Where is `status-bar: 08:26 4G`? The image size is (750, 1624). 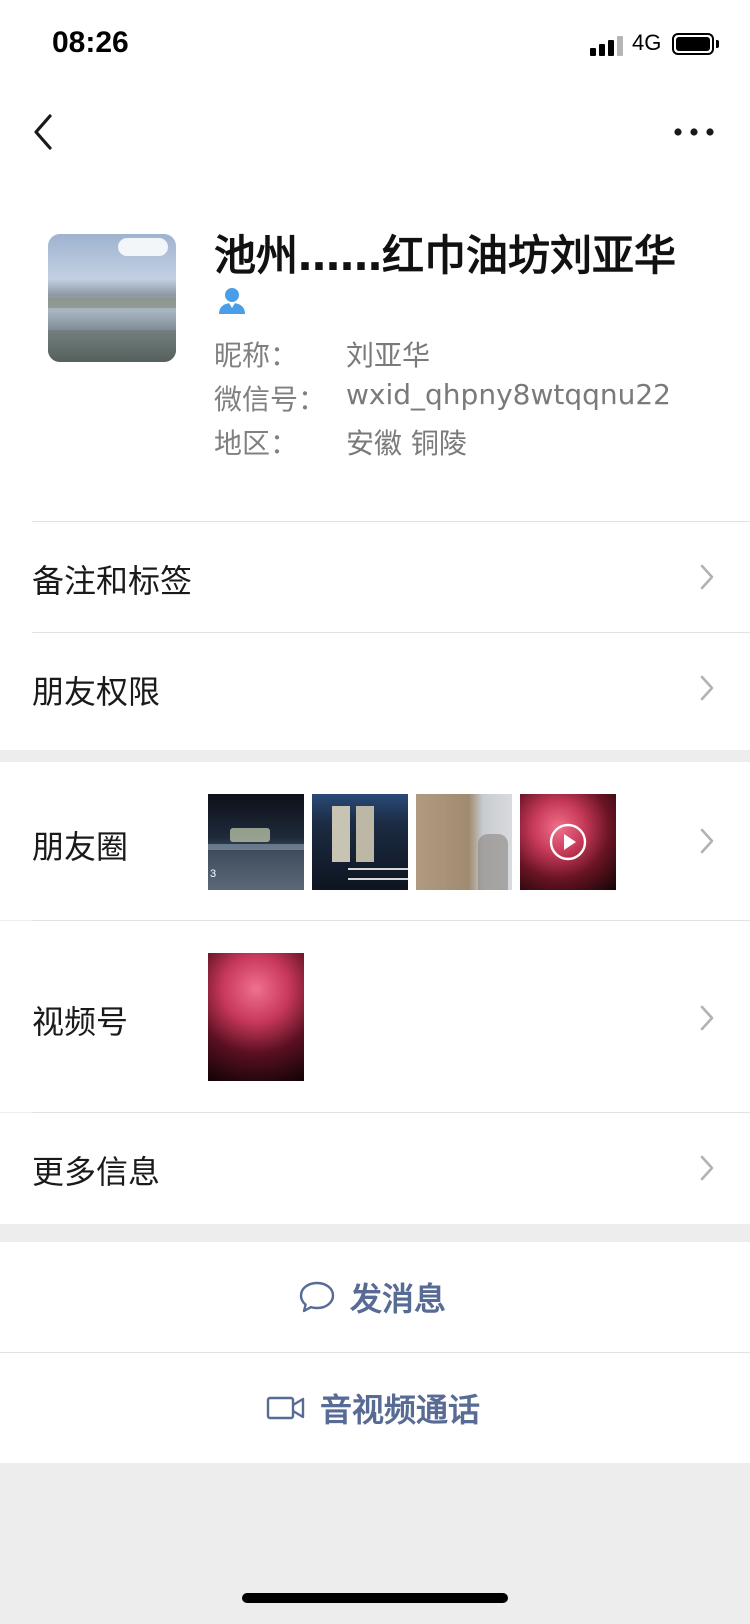 status-bar: 08:26 4G is located at coordinates (375, 45).